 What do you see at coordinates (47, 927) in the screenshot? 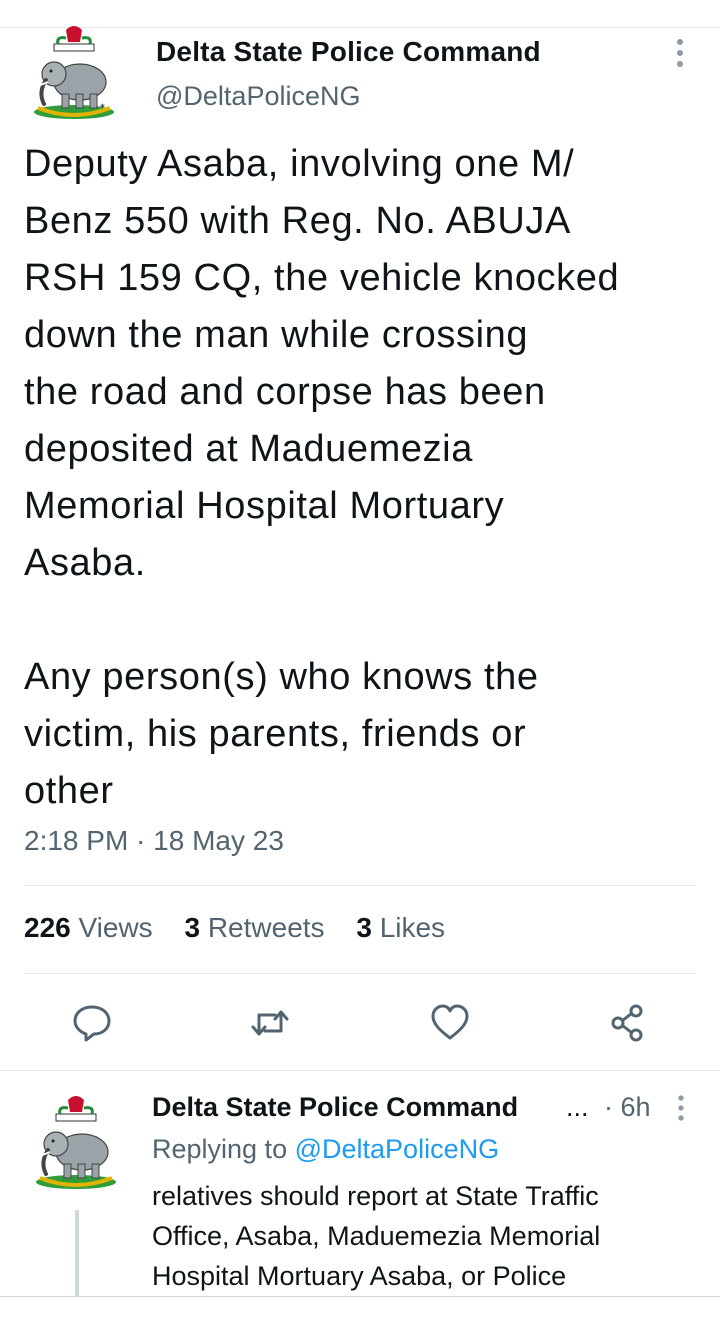
I see `views-count: 226` at bounding box center [47, 927].